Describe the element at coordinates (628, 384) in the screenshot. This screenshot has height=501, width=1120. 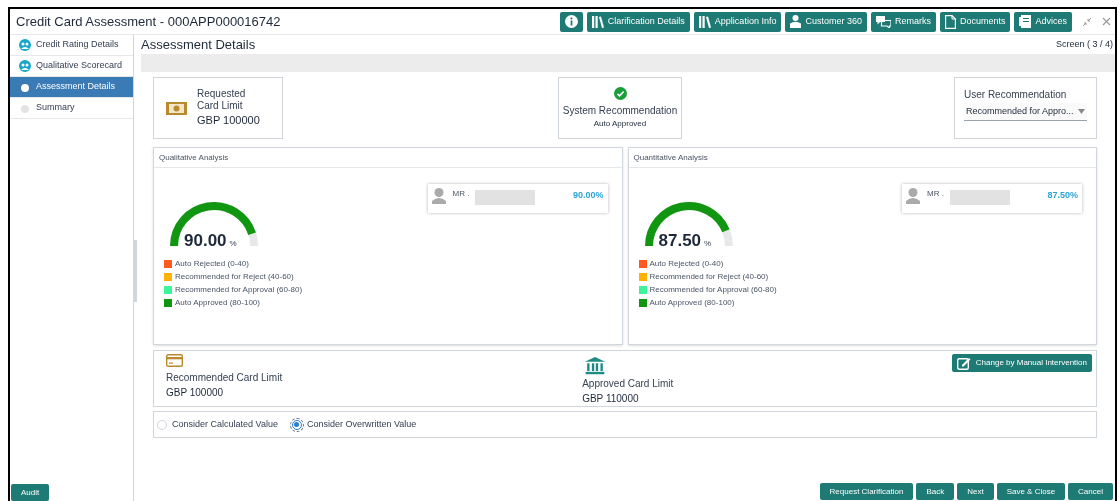
I see `approved-limit-label: Approved Card Limit` at that location.